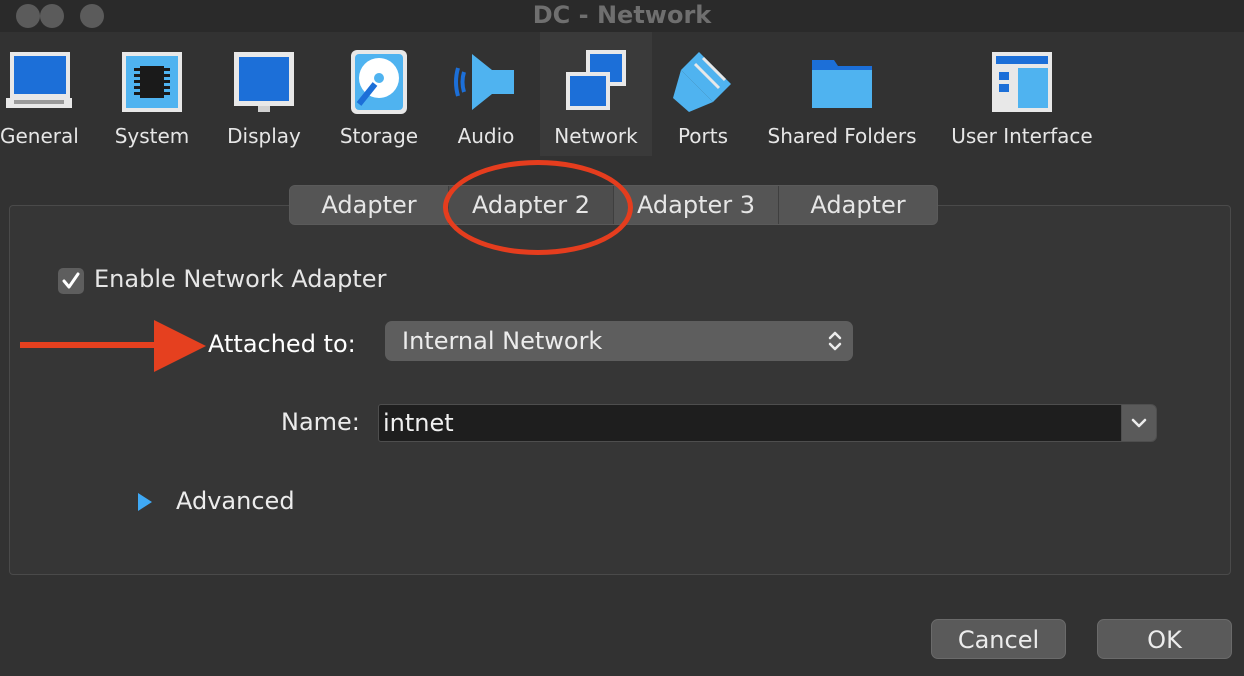  I want to click on enable-adapter-label: Enable Network Adapter, so click(240, 279).